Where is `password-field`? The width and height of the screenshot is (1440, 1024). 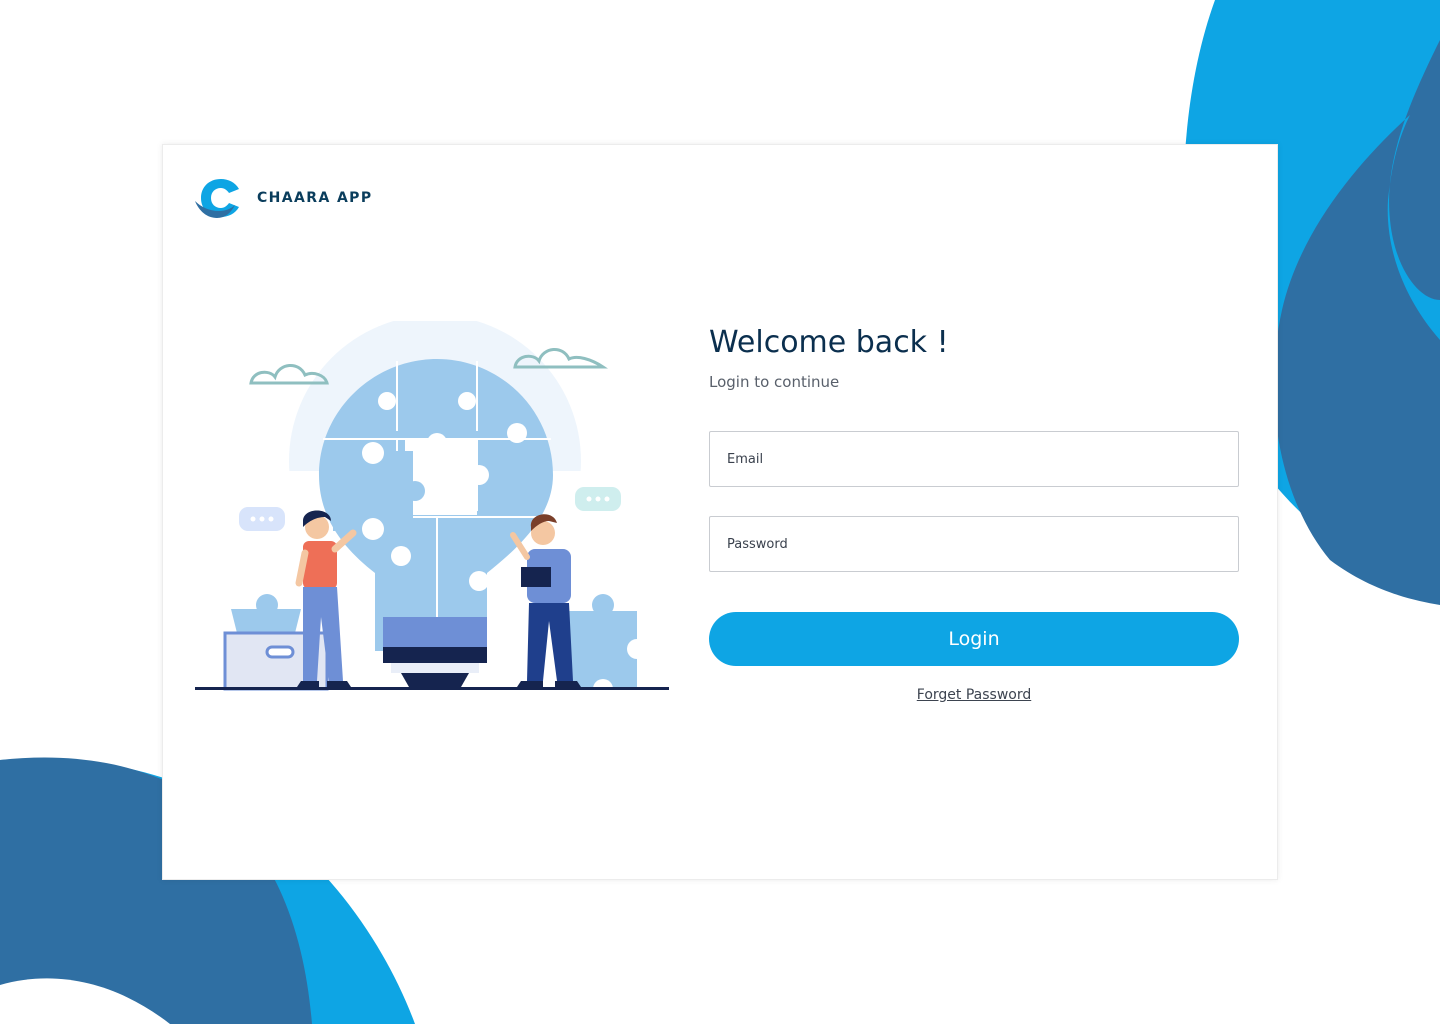
password-field is located at coordinates (974, 544).